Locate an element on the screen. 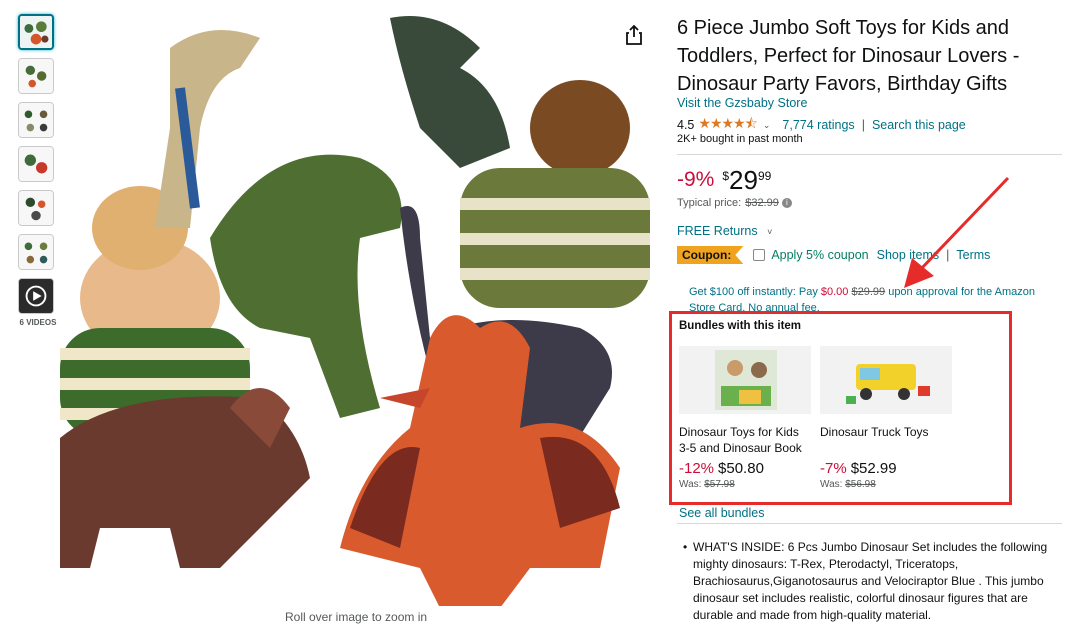 The width and height of the screenshot is (1080, 628). typical-price: Typical price: $32.99 i is located at coordinates (734, 203).